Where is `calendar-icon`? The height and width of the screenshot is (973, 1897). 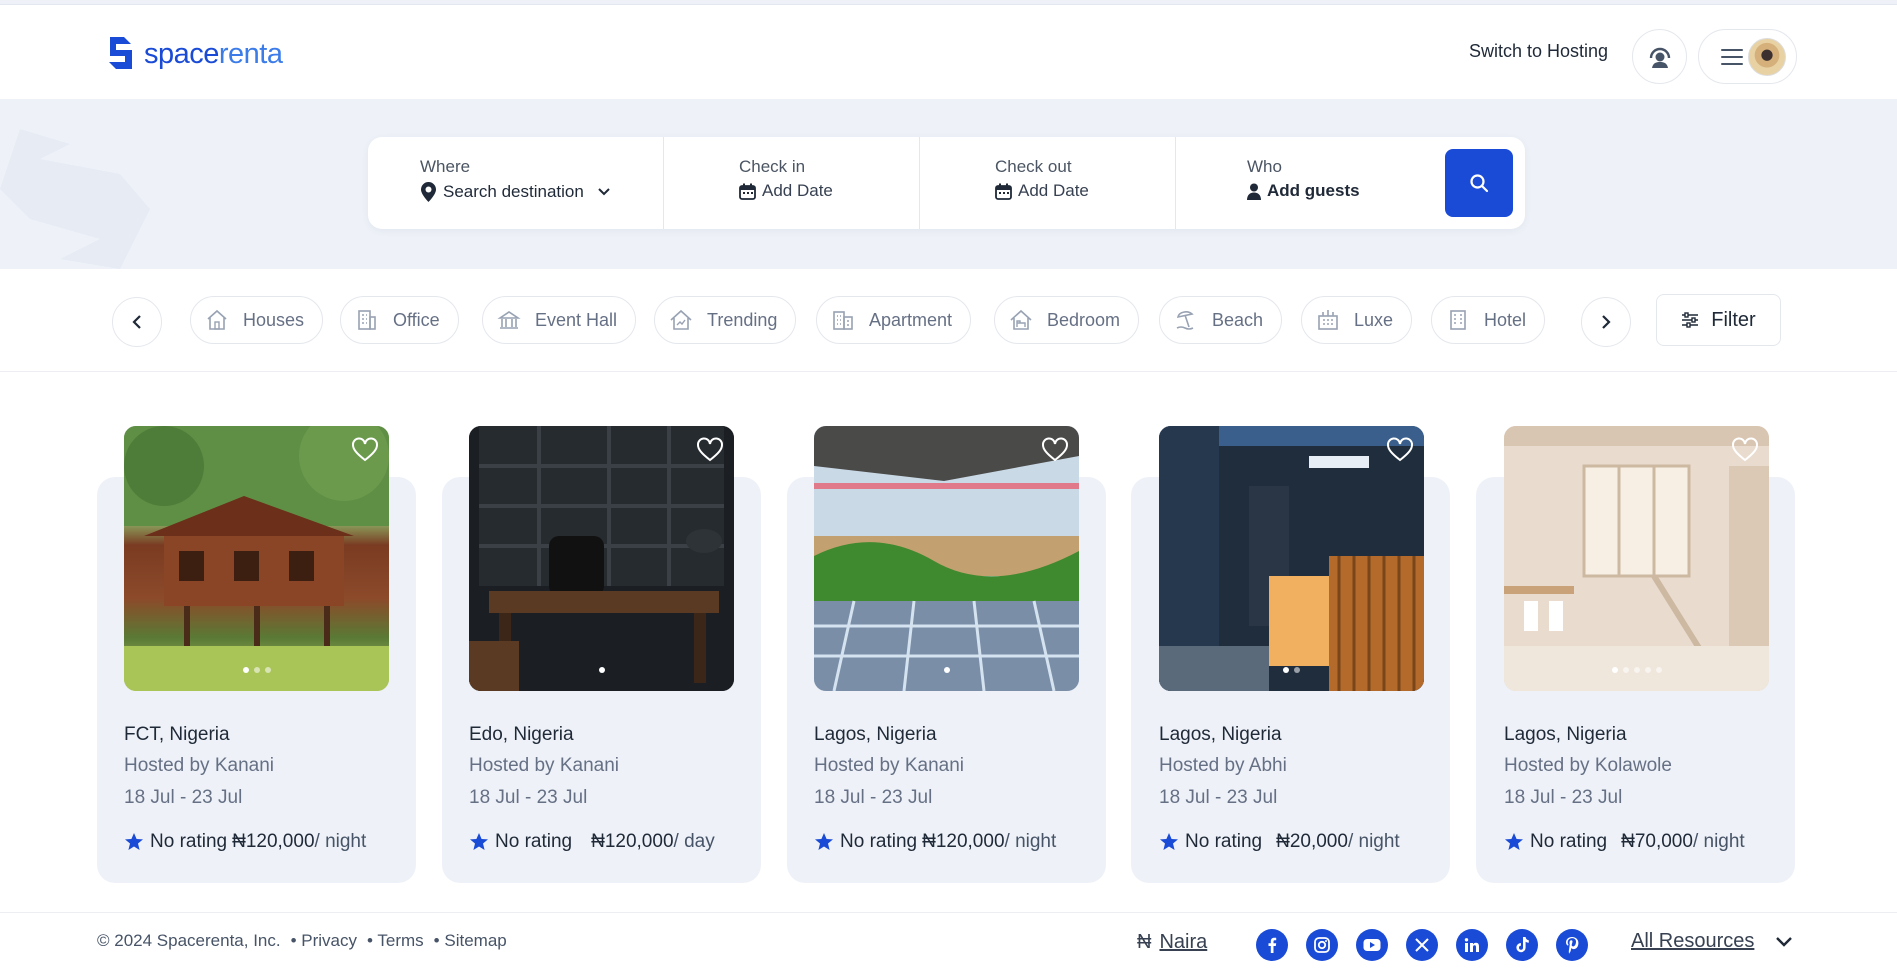
calendar-icon is located at coordinates (747, 191).